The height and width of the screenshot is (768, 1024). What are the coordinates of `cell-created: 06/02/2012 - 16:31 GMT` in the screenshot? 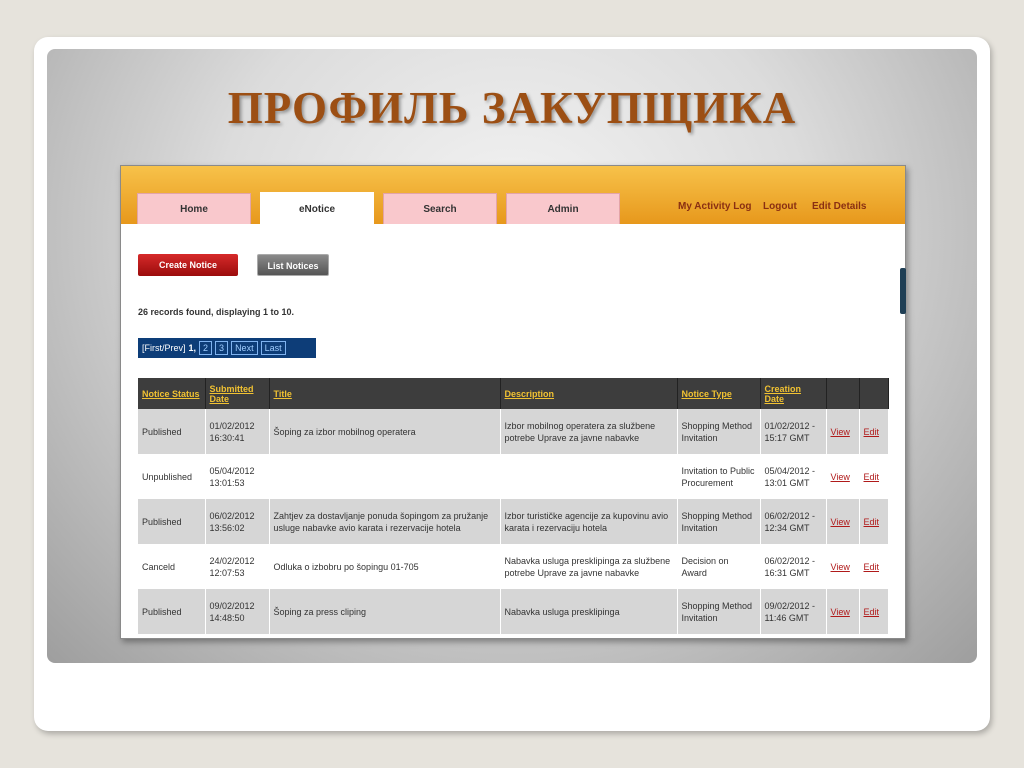 It's located at (793, 566).